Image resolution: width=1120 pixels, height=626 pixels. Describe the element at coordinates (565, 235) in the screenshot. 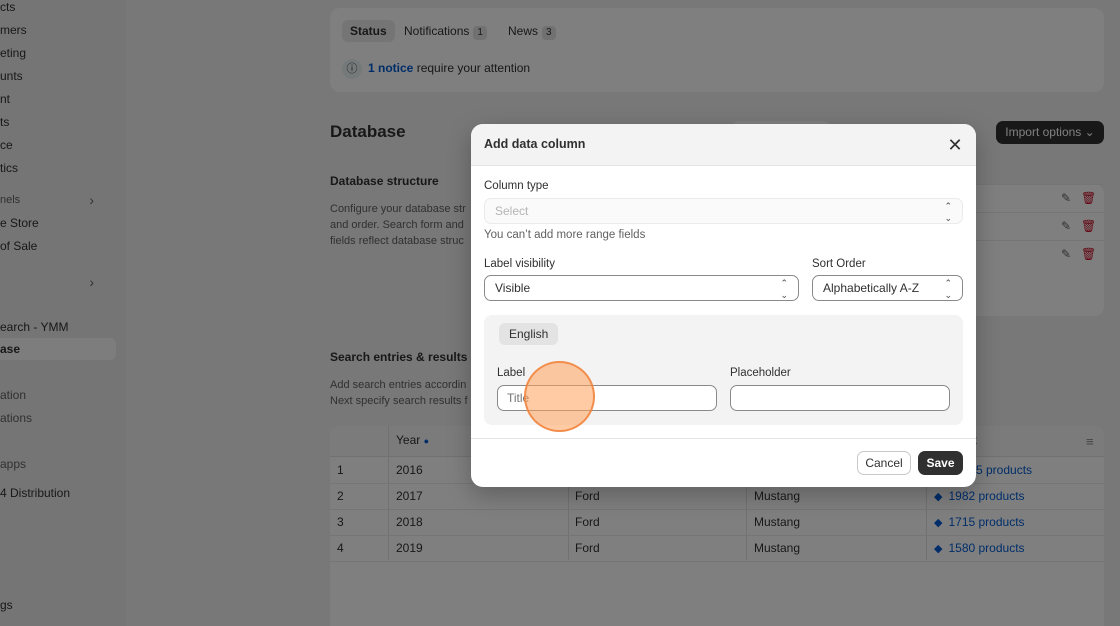

I see `column-type-help-text: You can’t add more range fields` at that location.